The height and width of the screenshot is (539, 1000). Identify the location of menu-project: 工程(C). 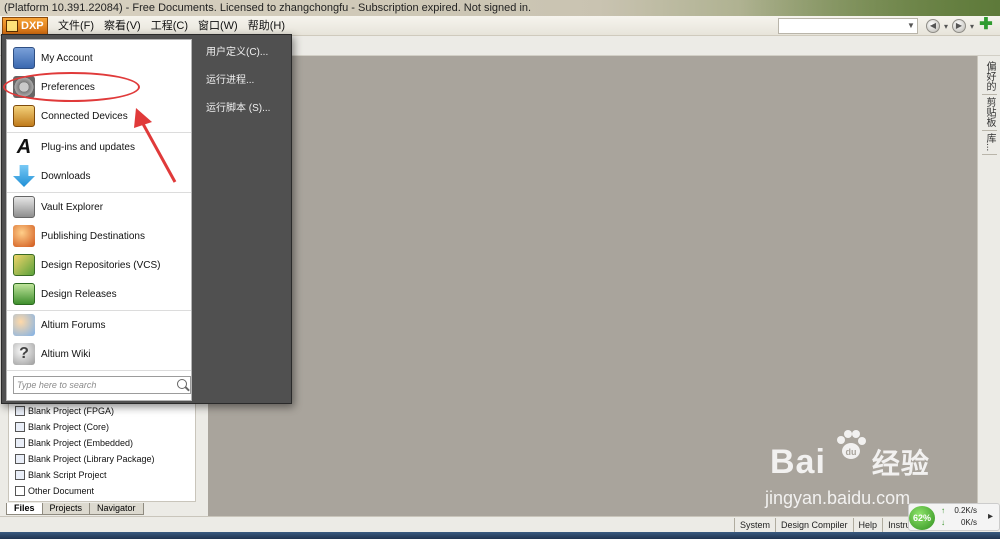
(172, 26).